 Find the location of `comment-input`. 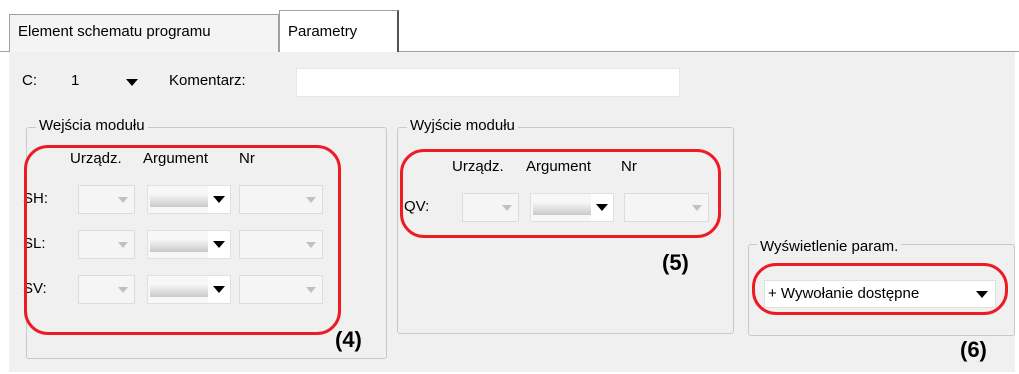

comment-input is located at coordinates (488, 82).